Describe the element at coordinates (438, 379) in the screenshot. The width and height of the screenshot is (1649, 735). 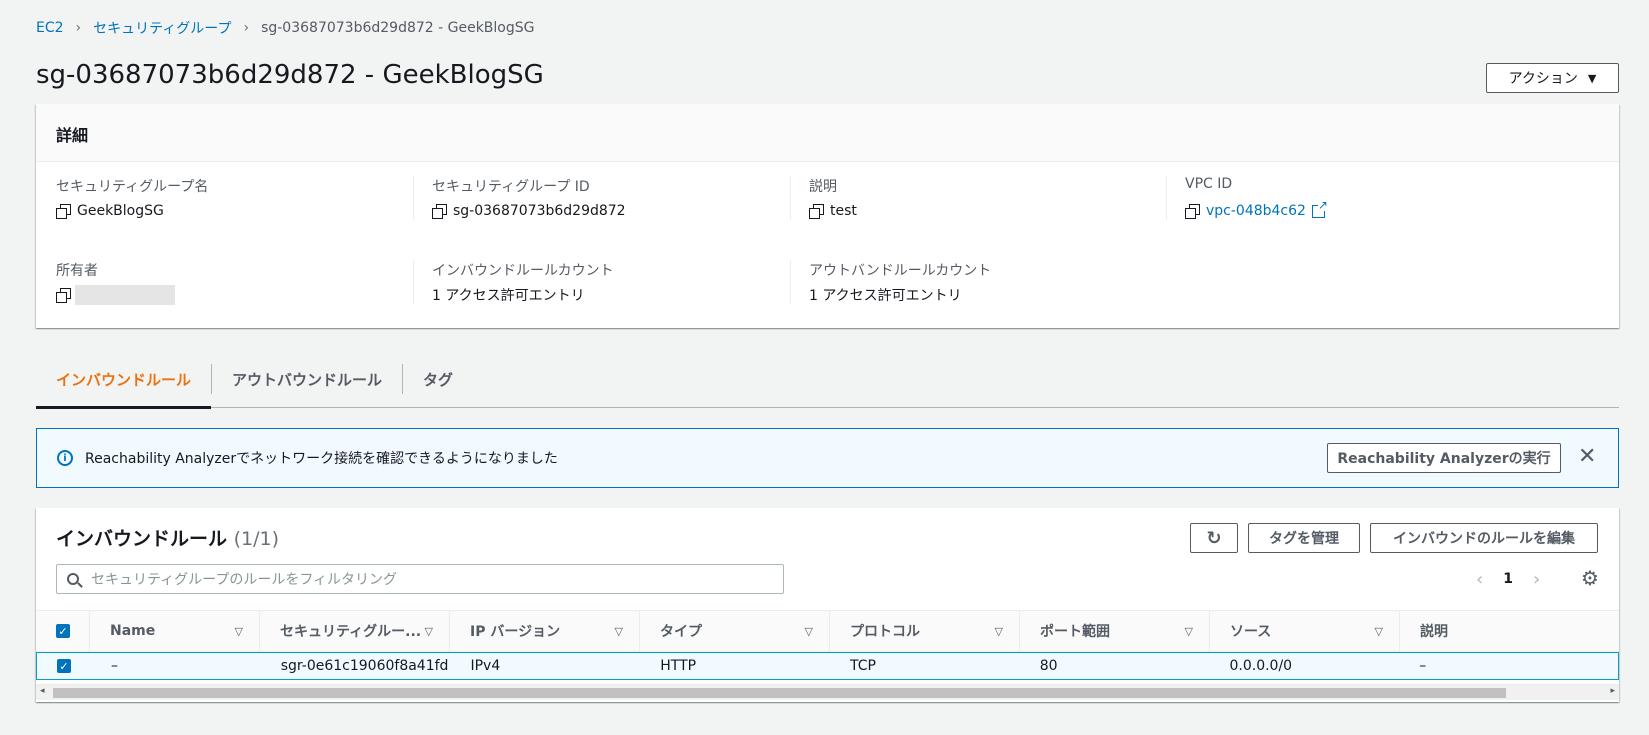
I see `tab-tags: タグ` at that location.